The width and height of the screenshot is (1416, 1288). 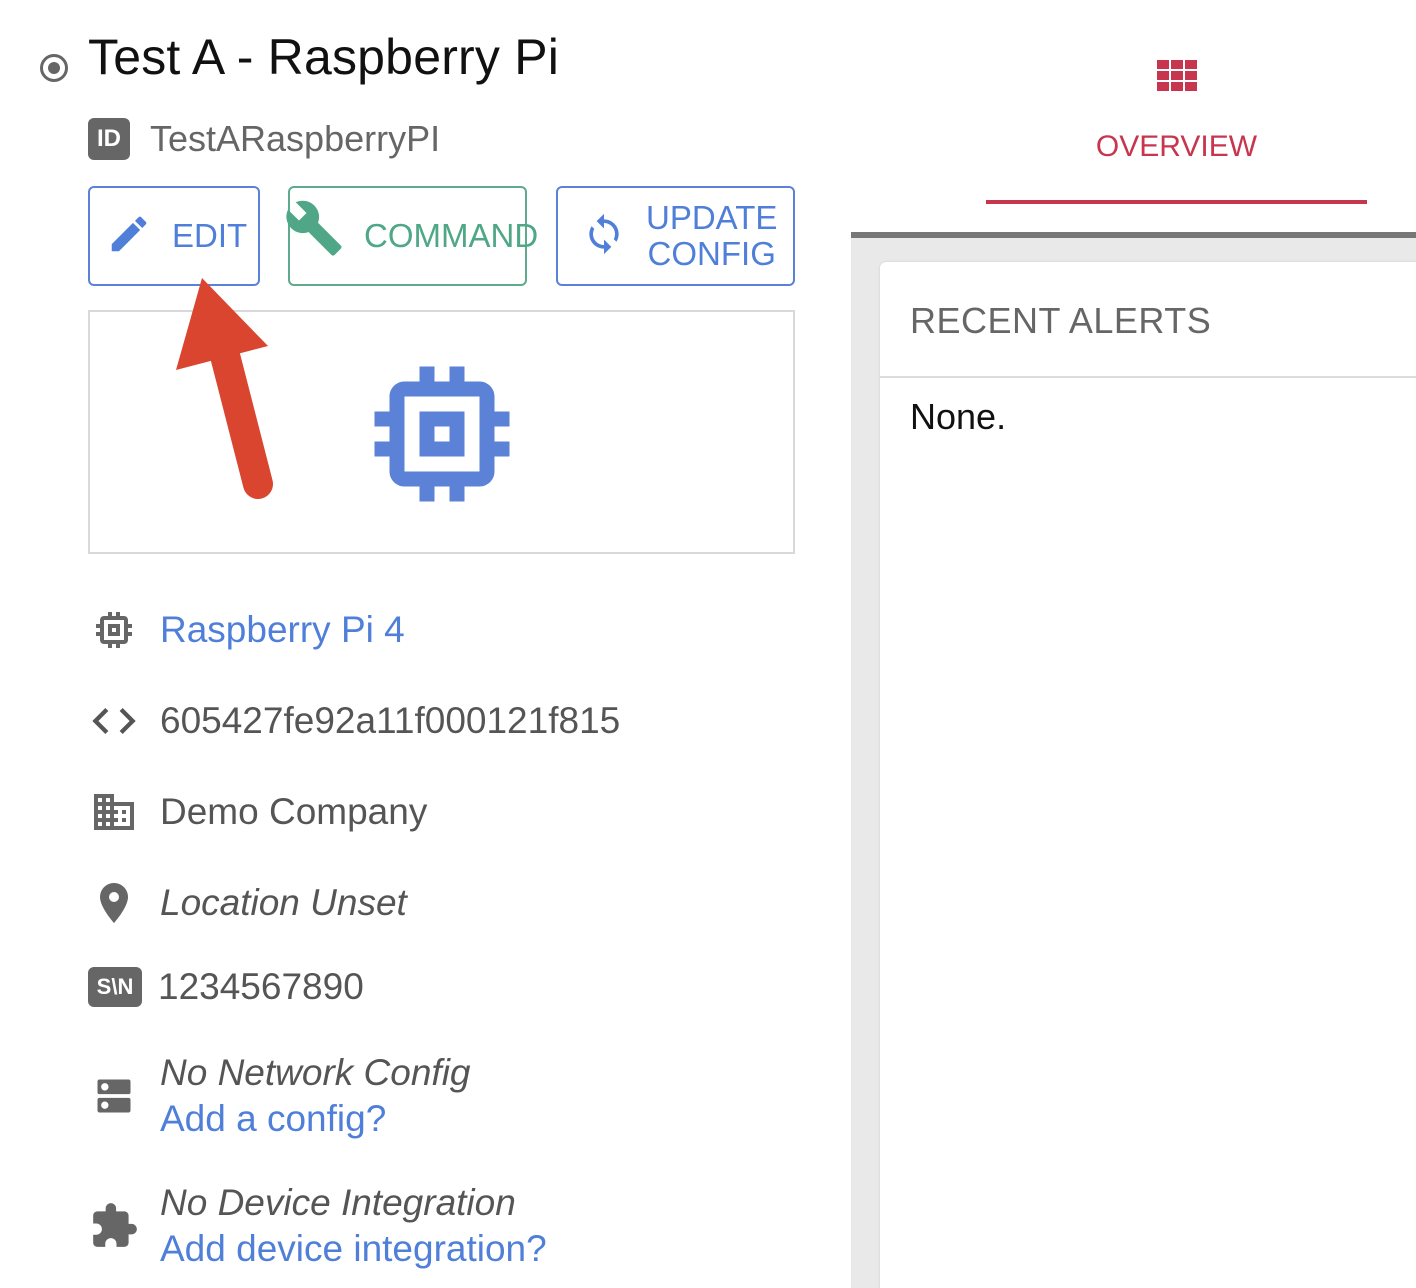 I want to click on device-hash-text: 605427fe92a11f000121f815, so click(x=390, y=720).